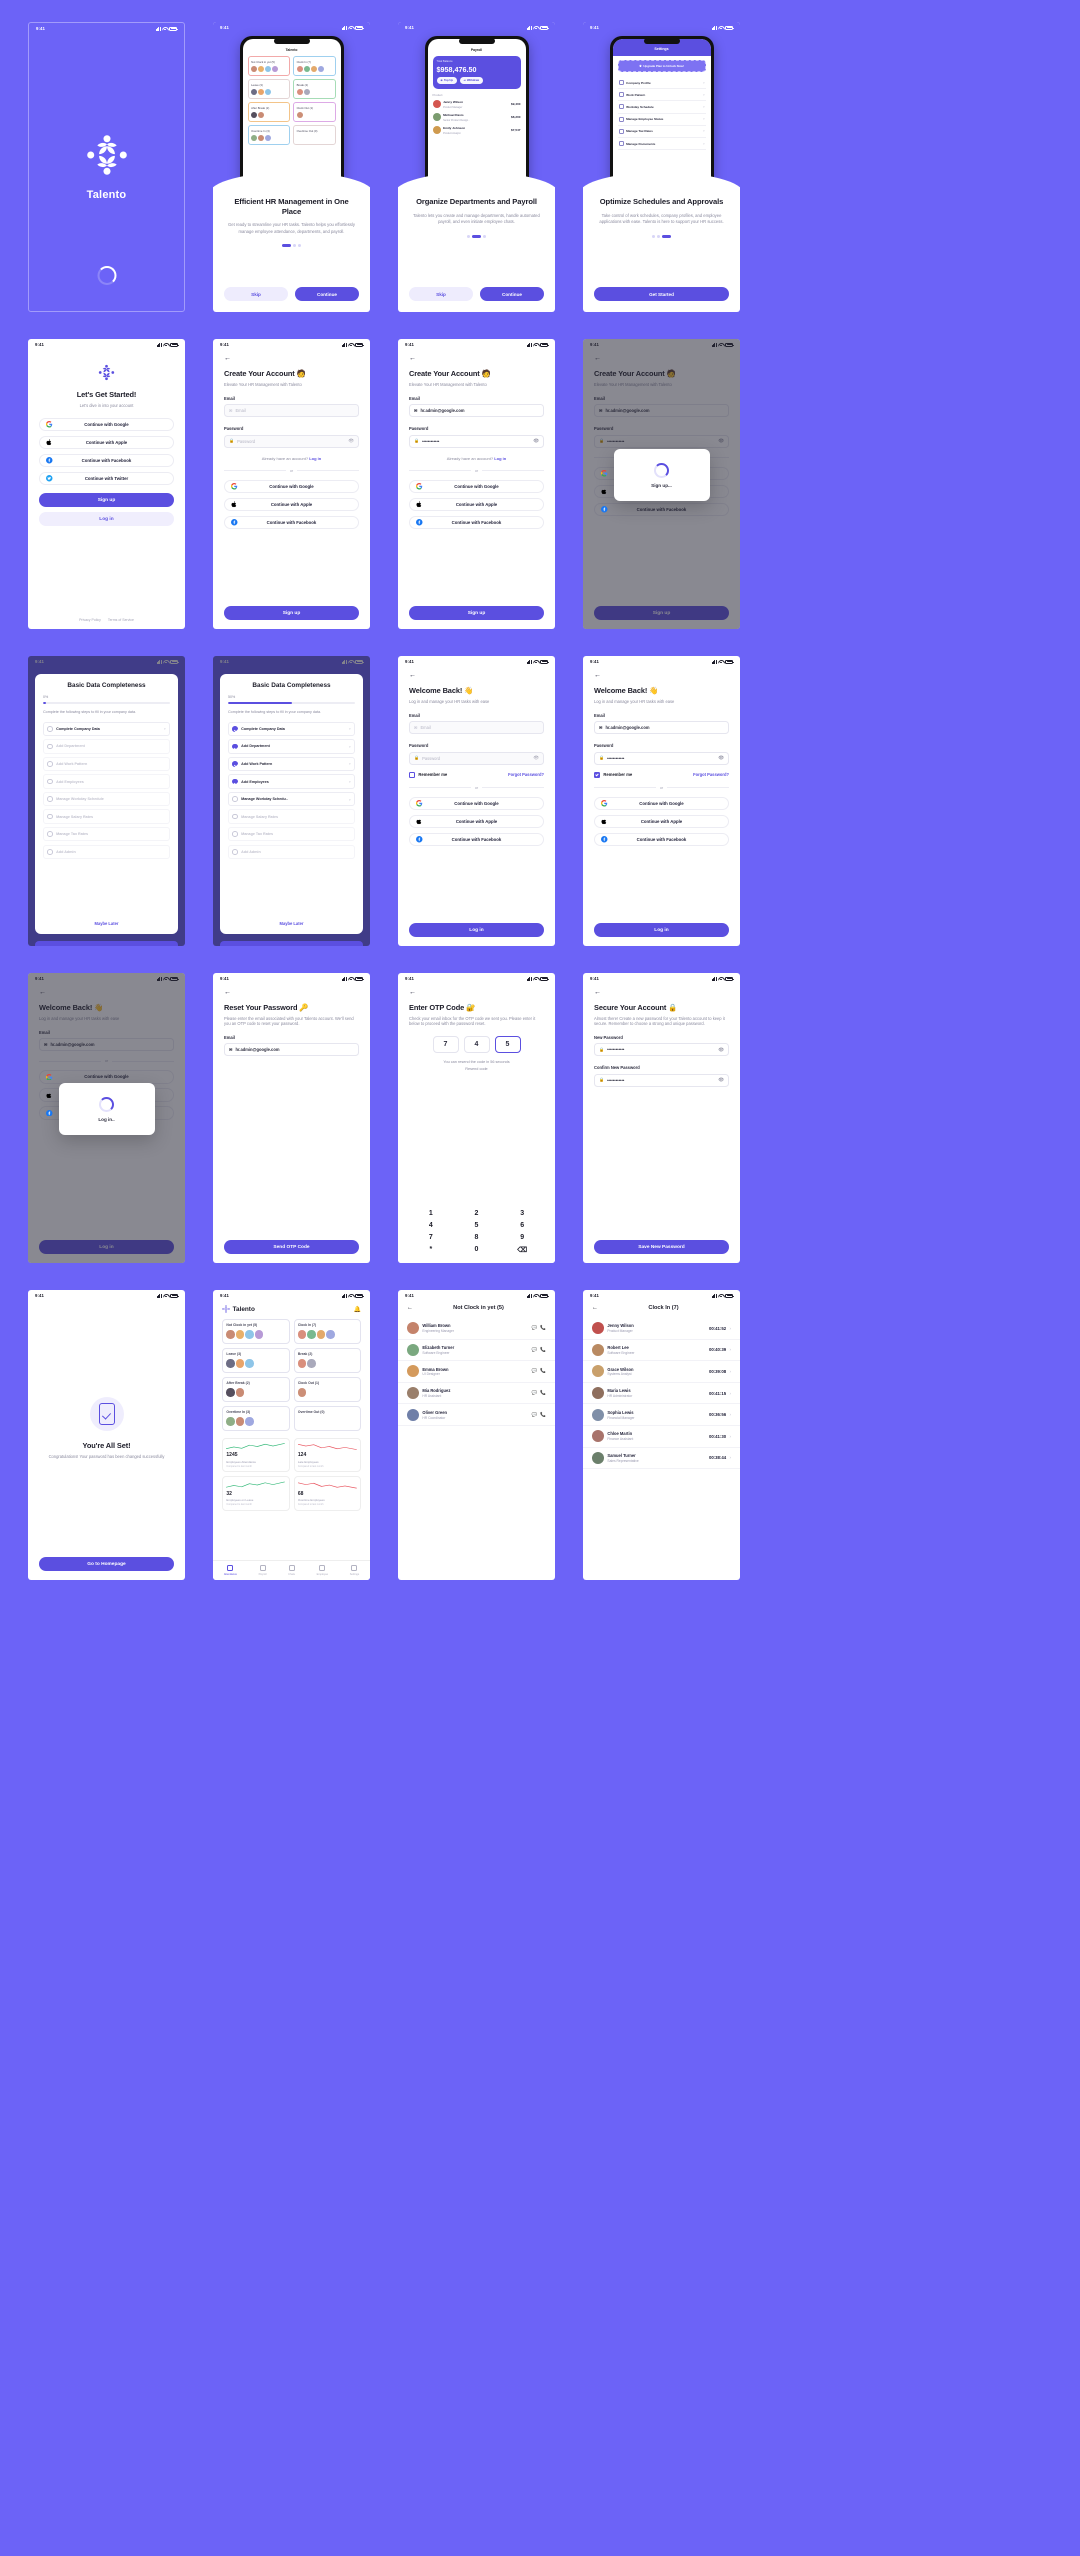 Image resolution: width=1080 pixels, height=2556 pixels. What do you see at coordinates (661, 758) in the screenshot?
I see `password-field: 🔒•••••••••••• 👁` at bounding box center [661, 758].